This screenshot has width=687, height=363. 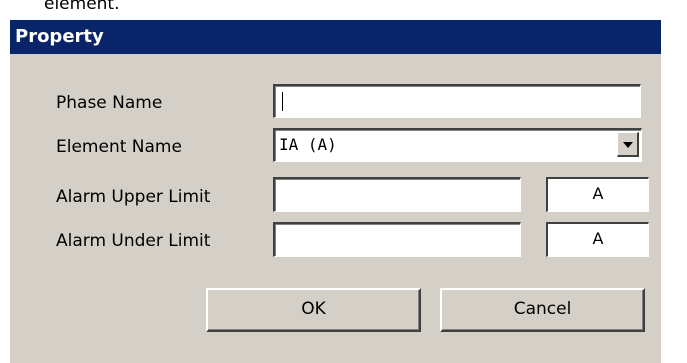 What do you see at coordinates (282, 101) in the screenshot?
I see `text-caret` at bounding box center [282, 101].